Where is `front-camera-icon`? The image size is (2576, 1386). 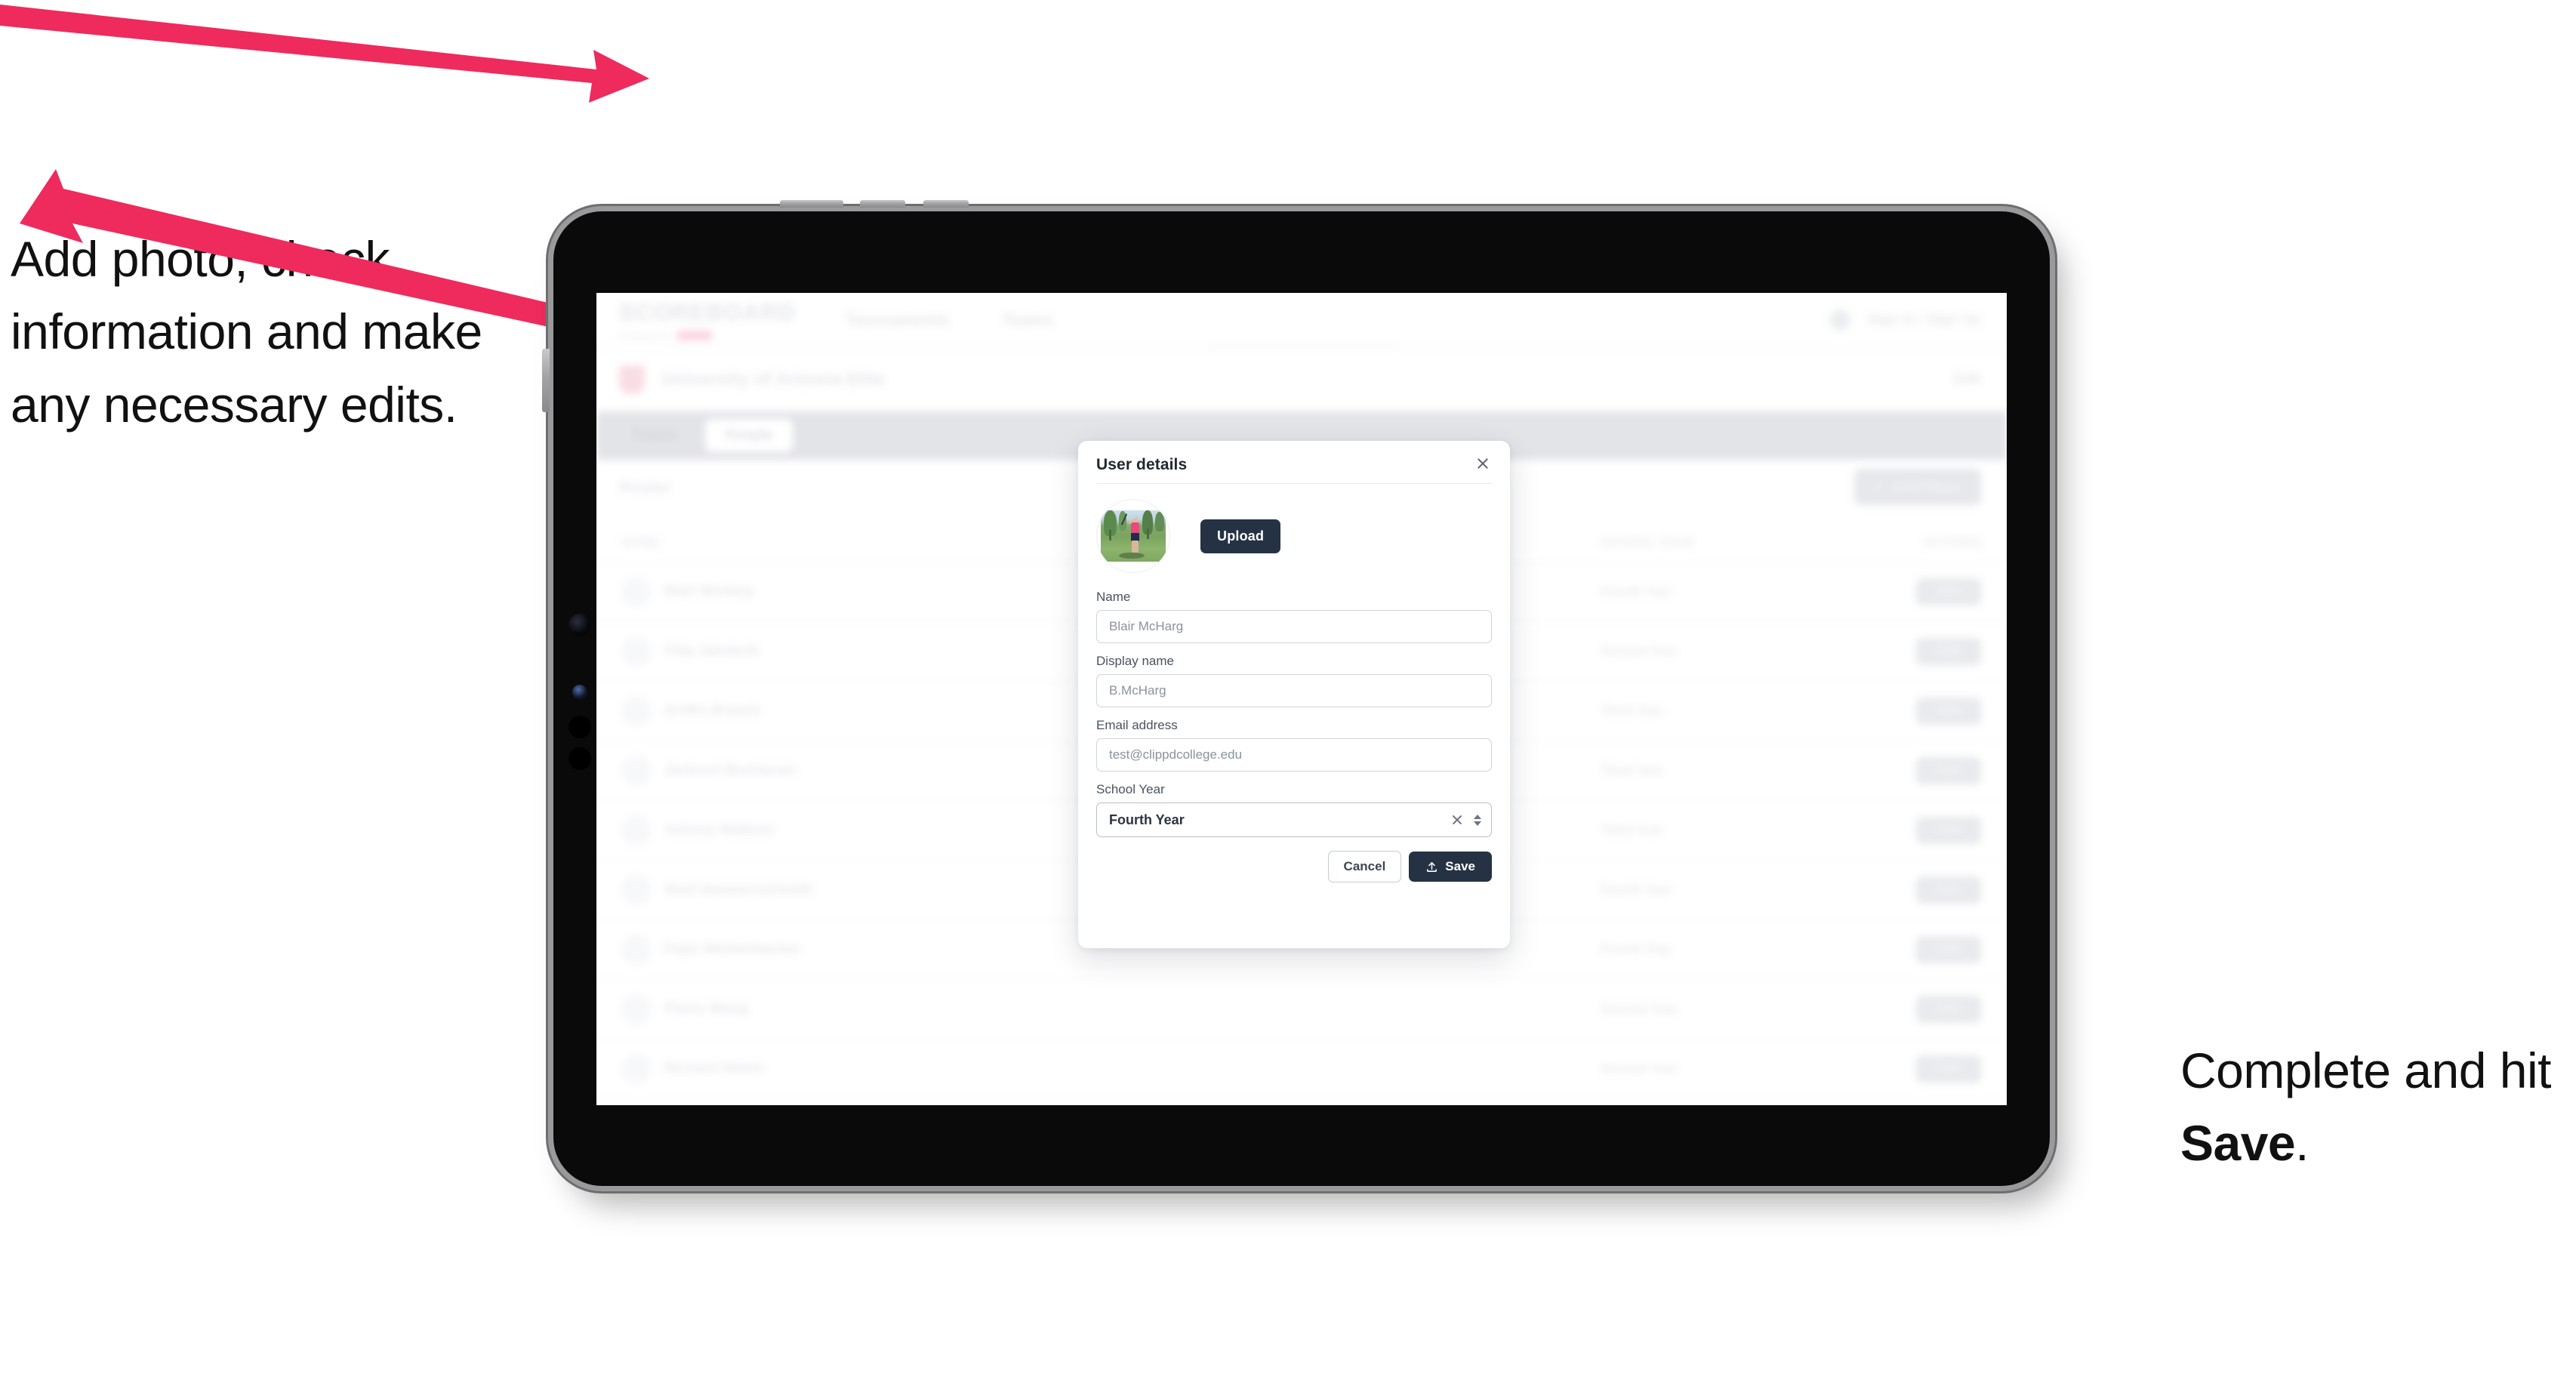 front-camera-icon is located at coordinates (580, 625).